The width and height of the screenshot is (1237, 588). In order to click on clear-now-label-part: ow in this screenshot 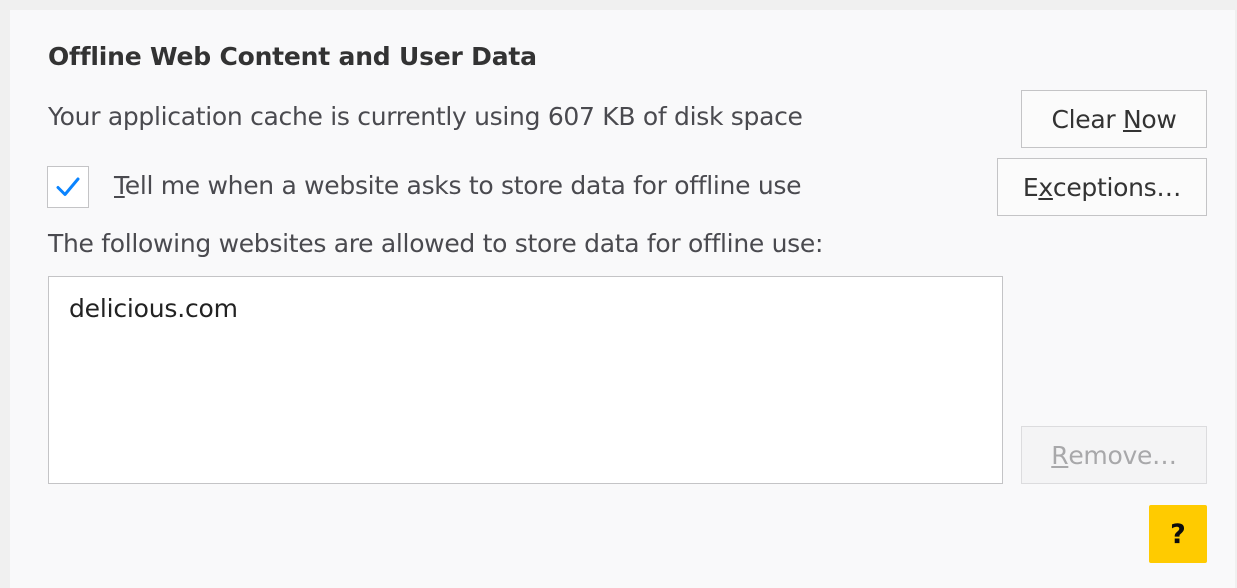, I will do `click(1159, 119)`.